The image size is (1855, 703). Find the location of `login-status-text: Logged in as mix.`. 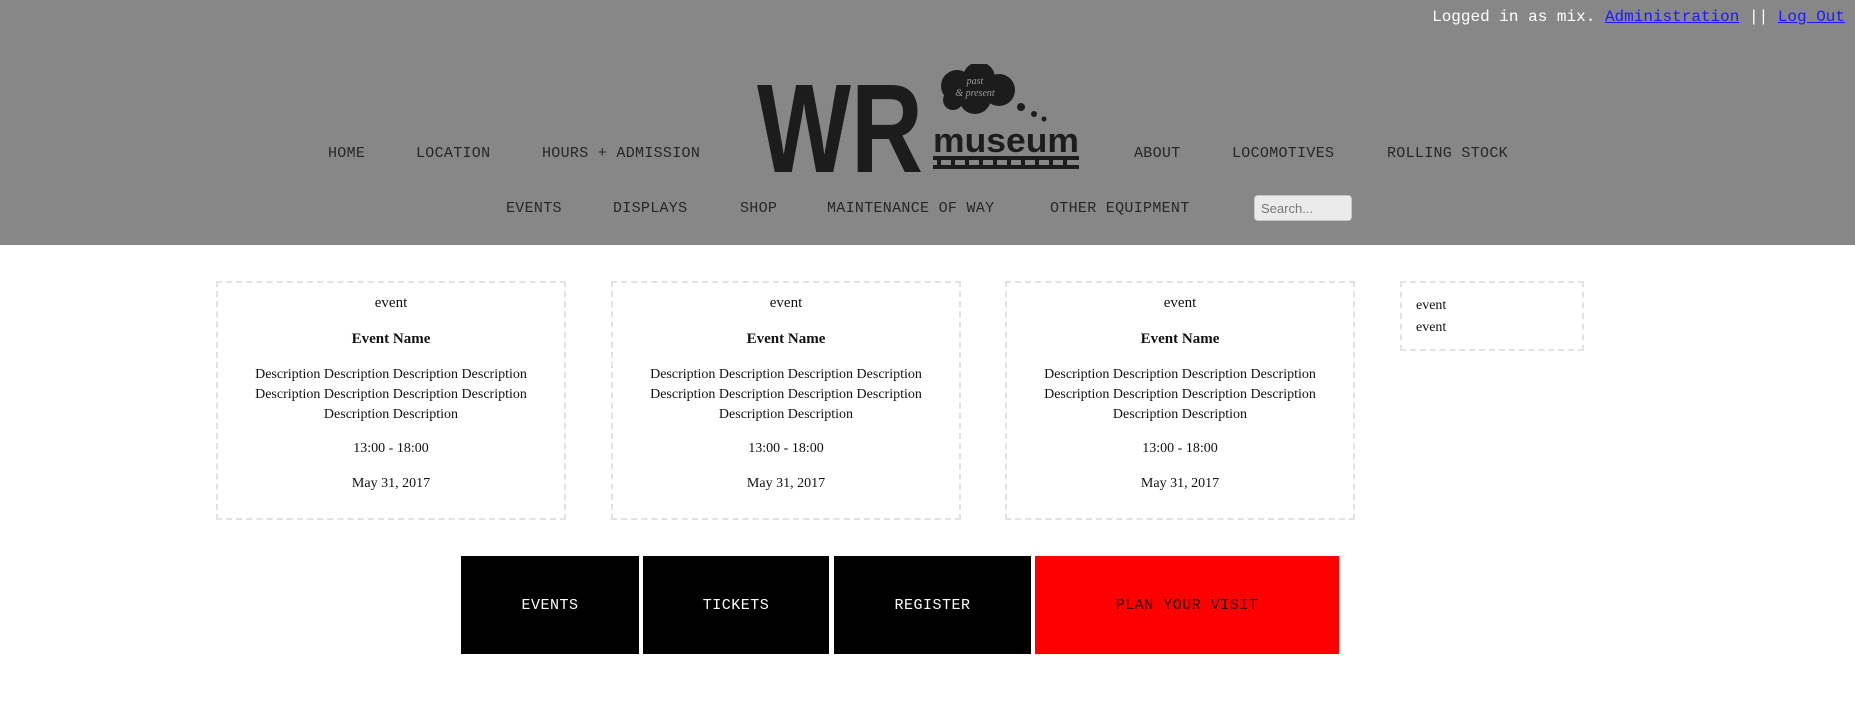

login-status-text: Logged in as mix. is located at coordinates (1514, 17).